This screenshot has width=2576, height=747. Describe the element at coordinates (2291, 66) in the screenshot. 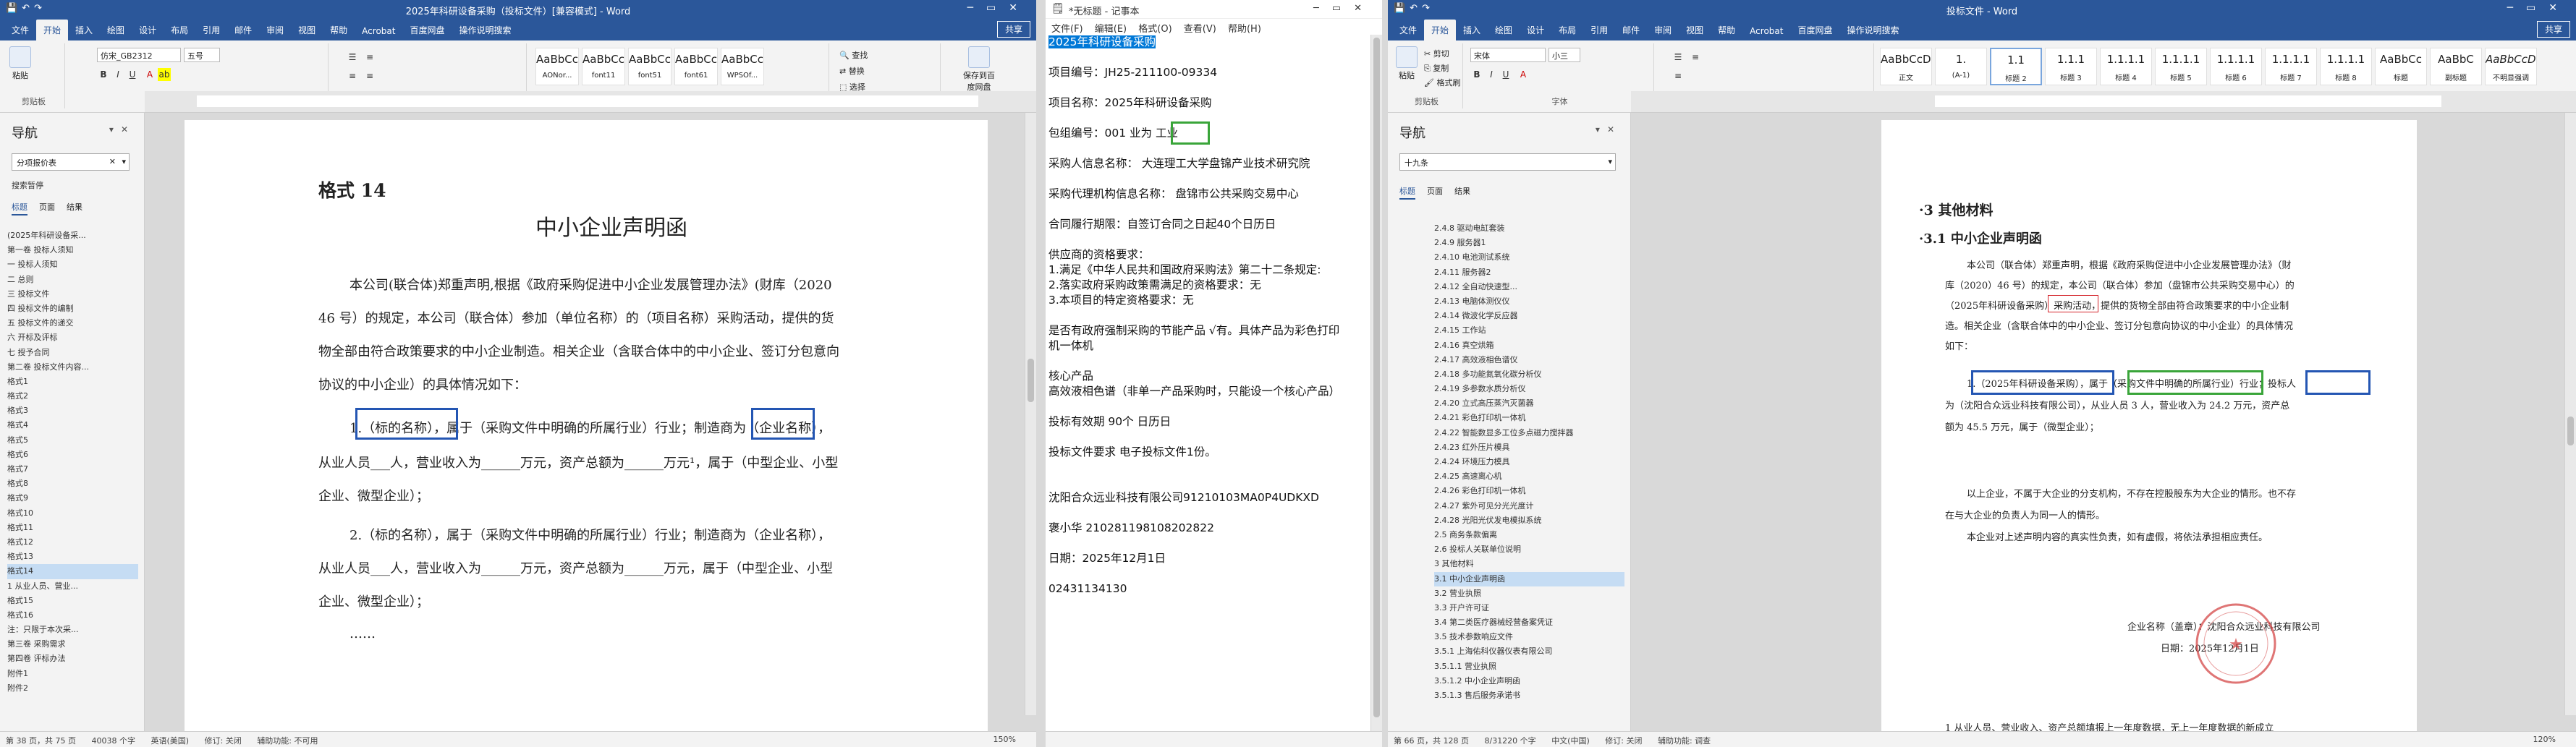

I see `style-item: 1.1.1.1 标题 7` at that location.